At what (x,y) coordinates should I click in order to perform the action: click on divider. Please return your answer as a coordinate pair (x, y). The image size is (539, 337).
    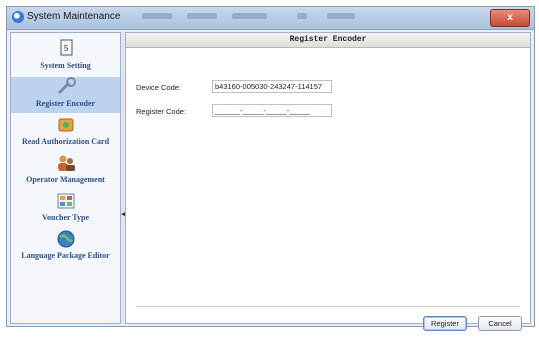
    Looking at the image, I should click on (328, 306).